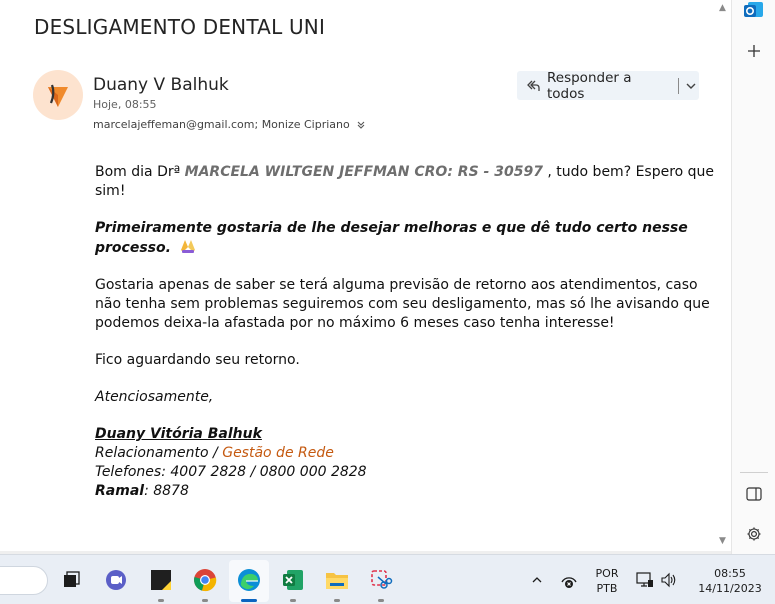 This screenshot has width=775, height=604. I want to click on taskbar-search-box, so click(24, 580).